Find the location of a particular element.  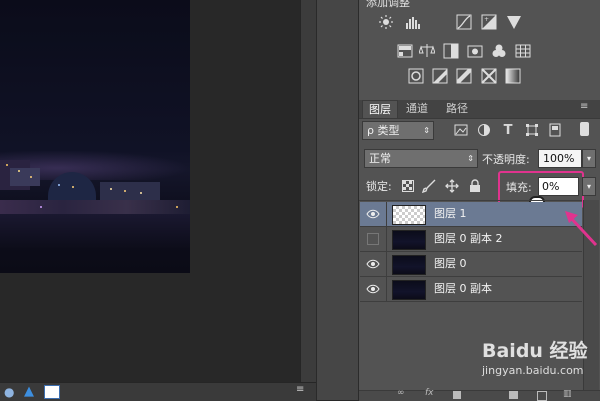

annotation-arrow-icon is located at coordinates (581, 229).